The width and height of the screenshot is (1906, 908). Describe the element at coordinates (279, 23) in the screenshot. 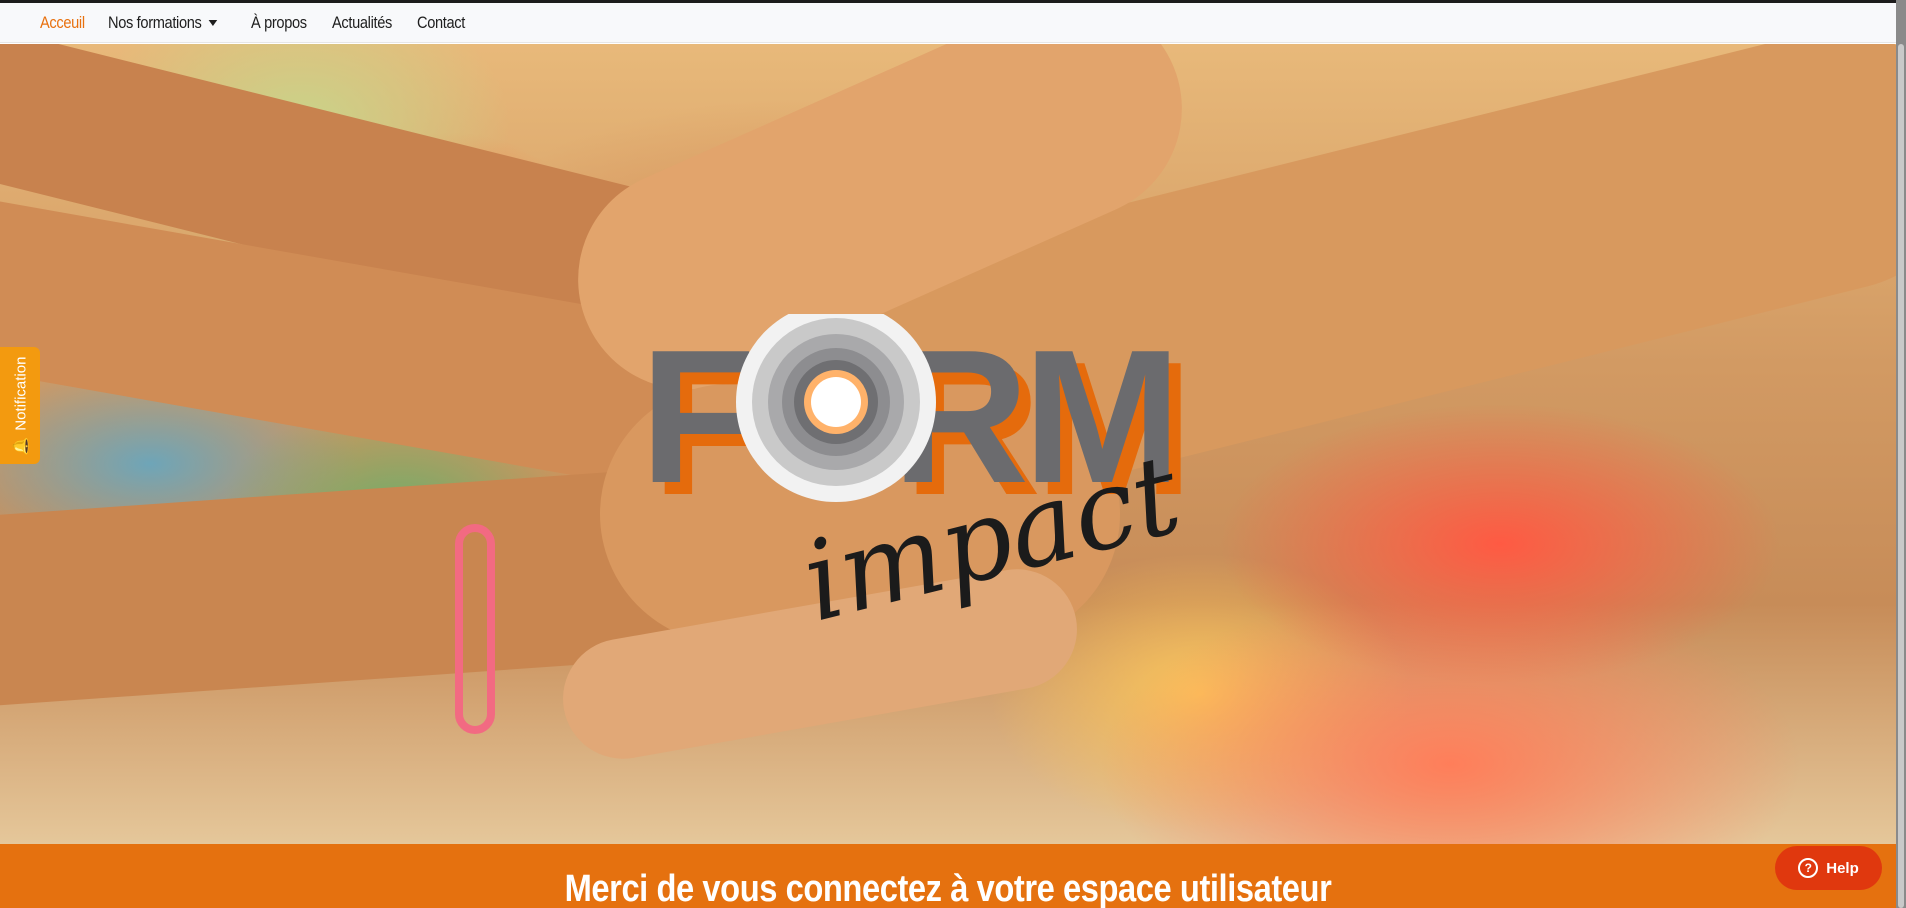

I see `nav-item-a-propos: À propos` at that location.